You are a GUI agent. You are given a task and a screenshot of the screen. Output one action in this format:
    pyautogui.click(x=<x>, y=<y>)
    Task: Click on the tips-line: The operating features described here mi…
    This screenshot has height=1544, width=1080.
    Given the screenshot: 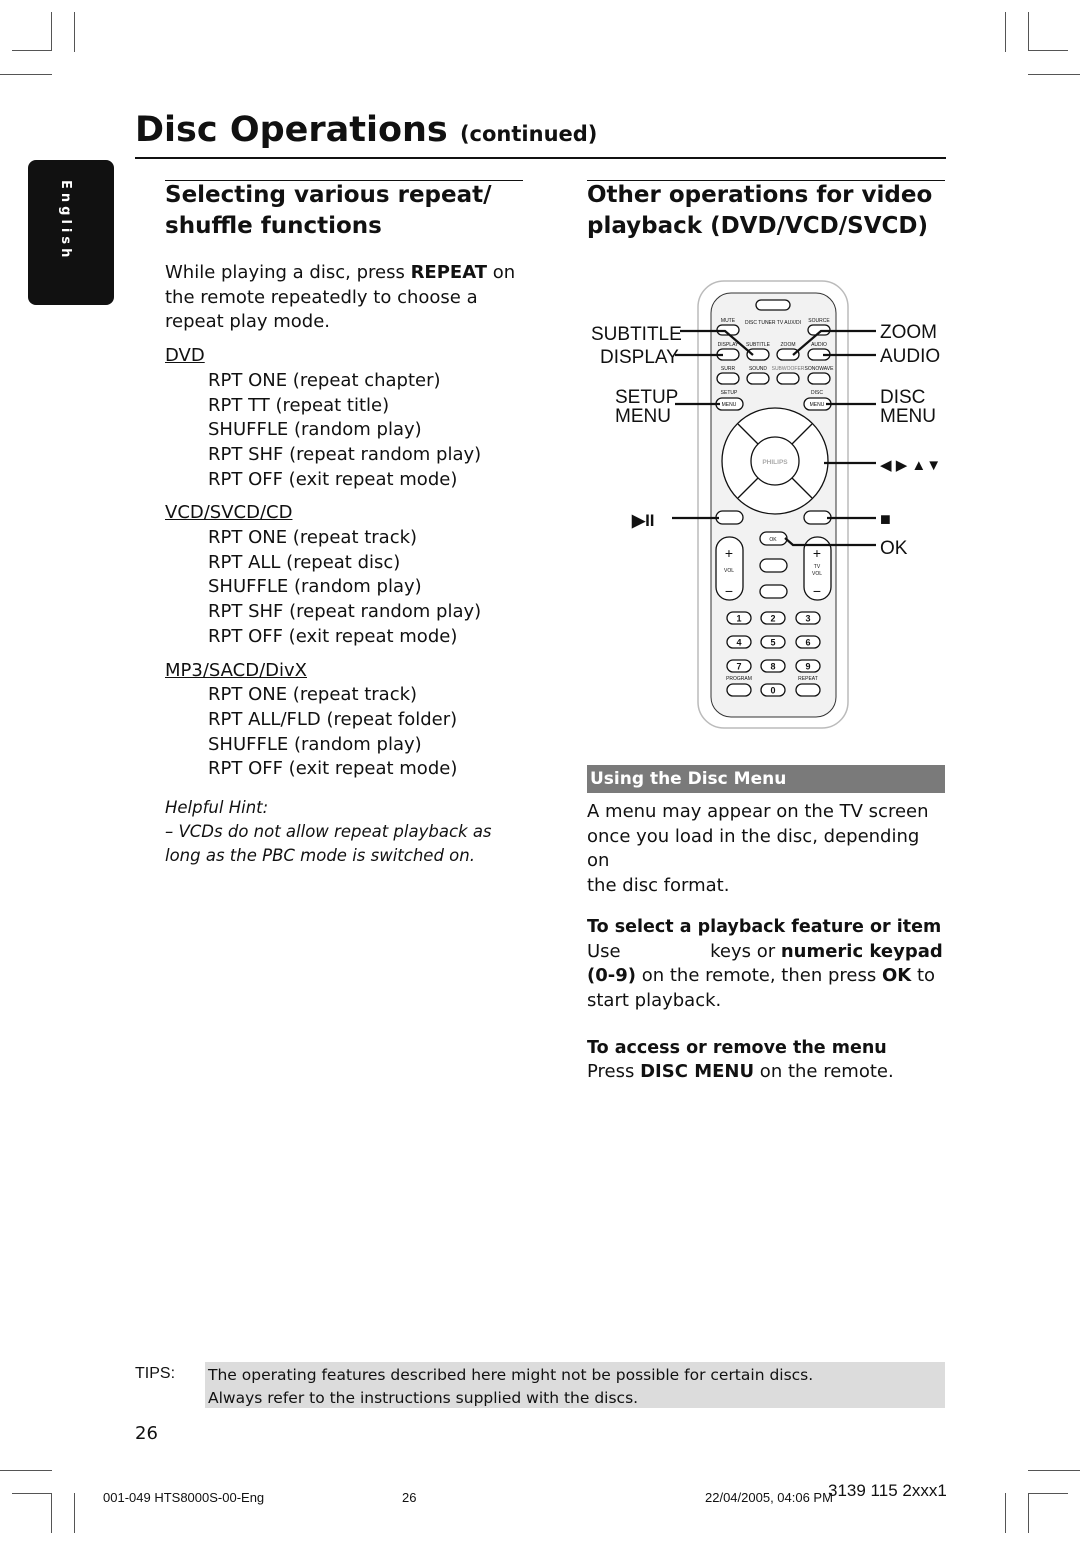 What is the action you would take?
    pyautogui.click(x=511, y=1375)
    